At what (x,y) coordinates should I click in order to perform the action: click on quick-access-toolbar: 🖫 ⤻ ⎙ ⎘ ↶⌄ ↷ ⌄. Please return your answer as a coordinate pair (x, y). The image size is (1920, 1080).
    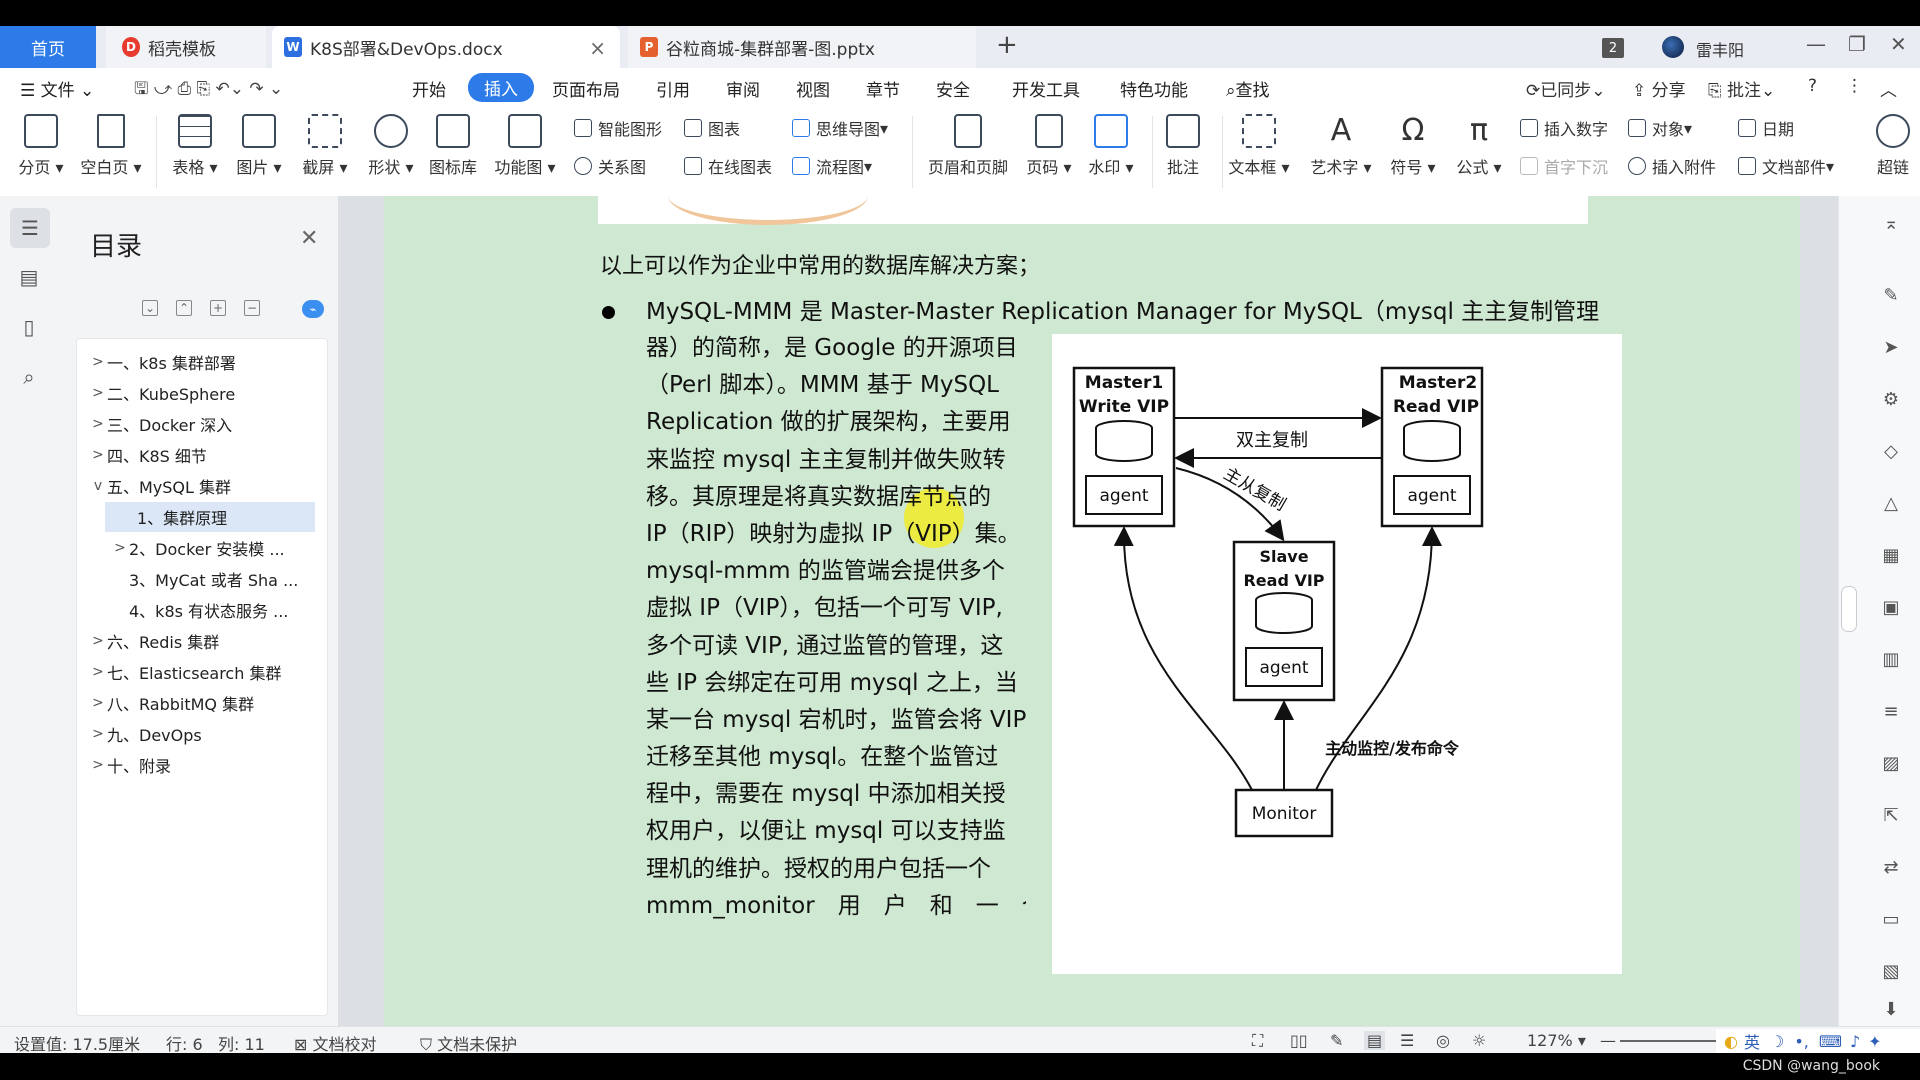
    Looking at the image, I should click on (208, 90).